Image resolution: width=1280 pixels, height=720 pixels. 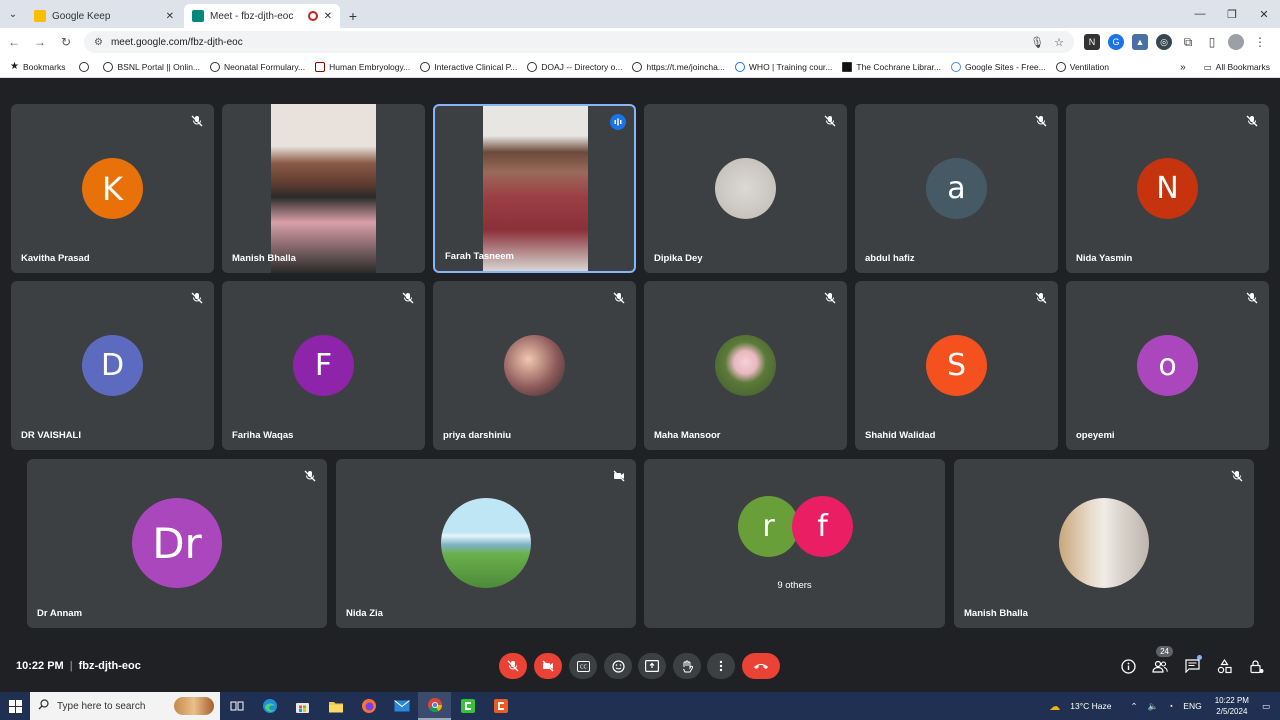 What do you see at coordinates (1164, 42) in the screenshot?
I see `extension-icon: ◎` at bounding box center [1164, 42].